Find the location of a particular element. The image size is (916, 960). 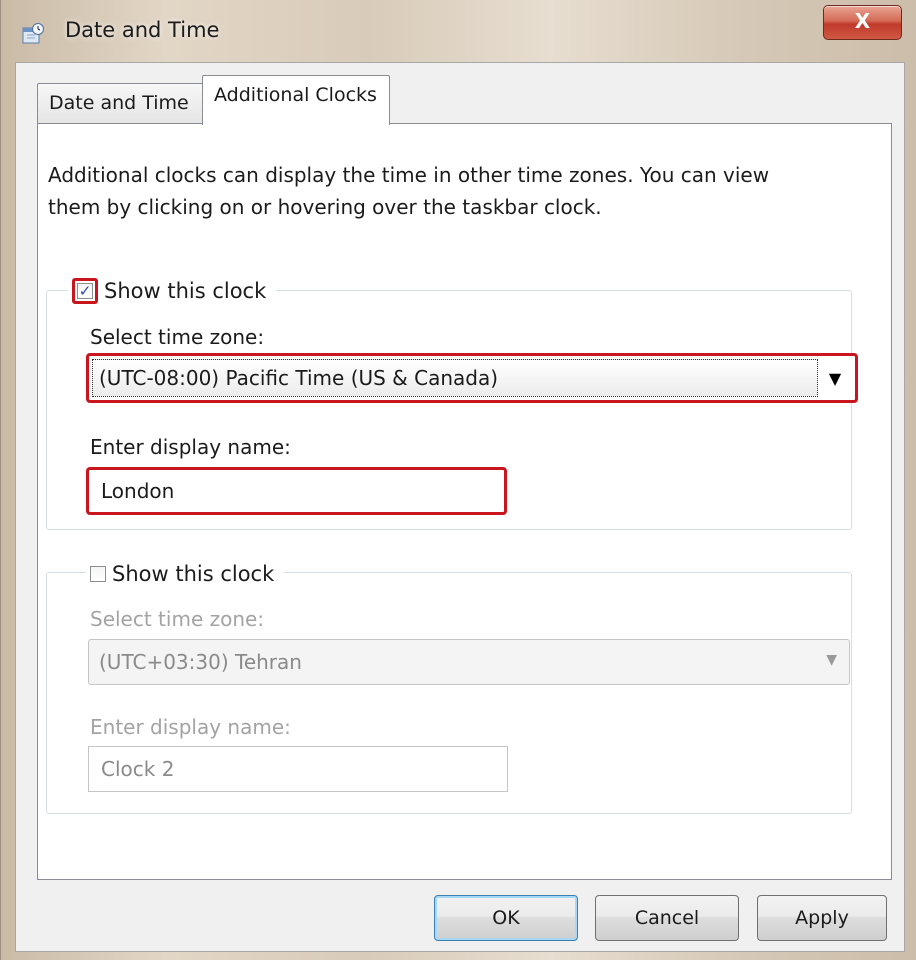

clock2-timezone-value: (UTC+03:30) Tehran is located at coordinates (200, 662).